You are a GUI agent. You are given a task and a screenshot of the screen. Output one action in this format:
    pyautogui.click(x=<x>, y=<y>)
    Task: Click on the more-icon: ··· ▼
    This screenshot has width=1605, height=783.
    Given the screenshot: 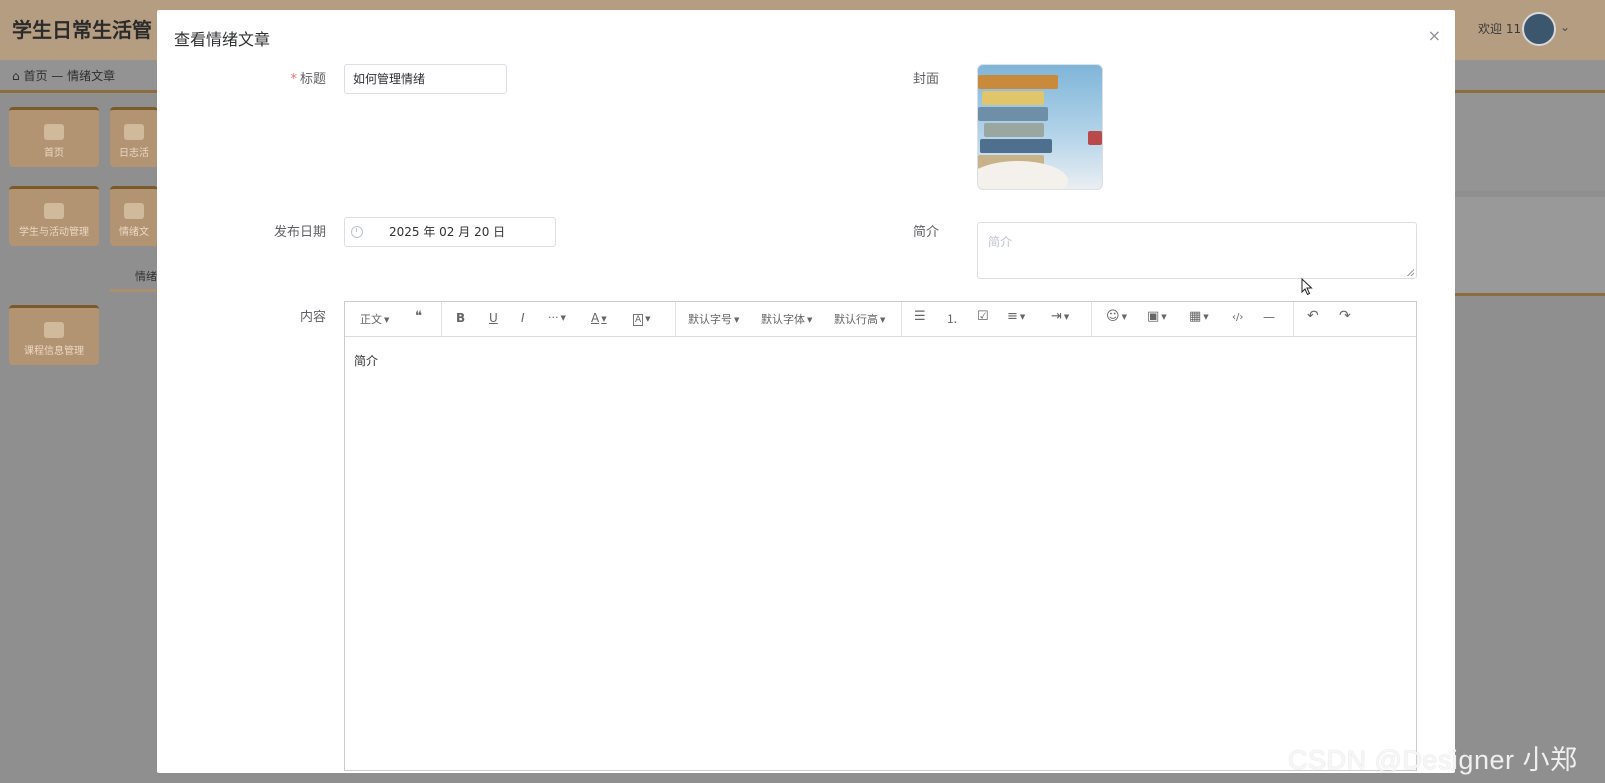 What is the action you would take?
    pyautogui.click(x=557, y=317)
    